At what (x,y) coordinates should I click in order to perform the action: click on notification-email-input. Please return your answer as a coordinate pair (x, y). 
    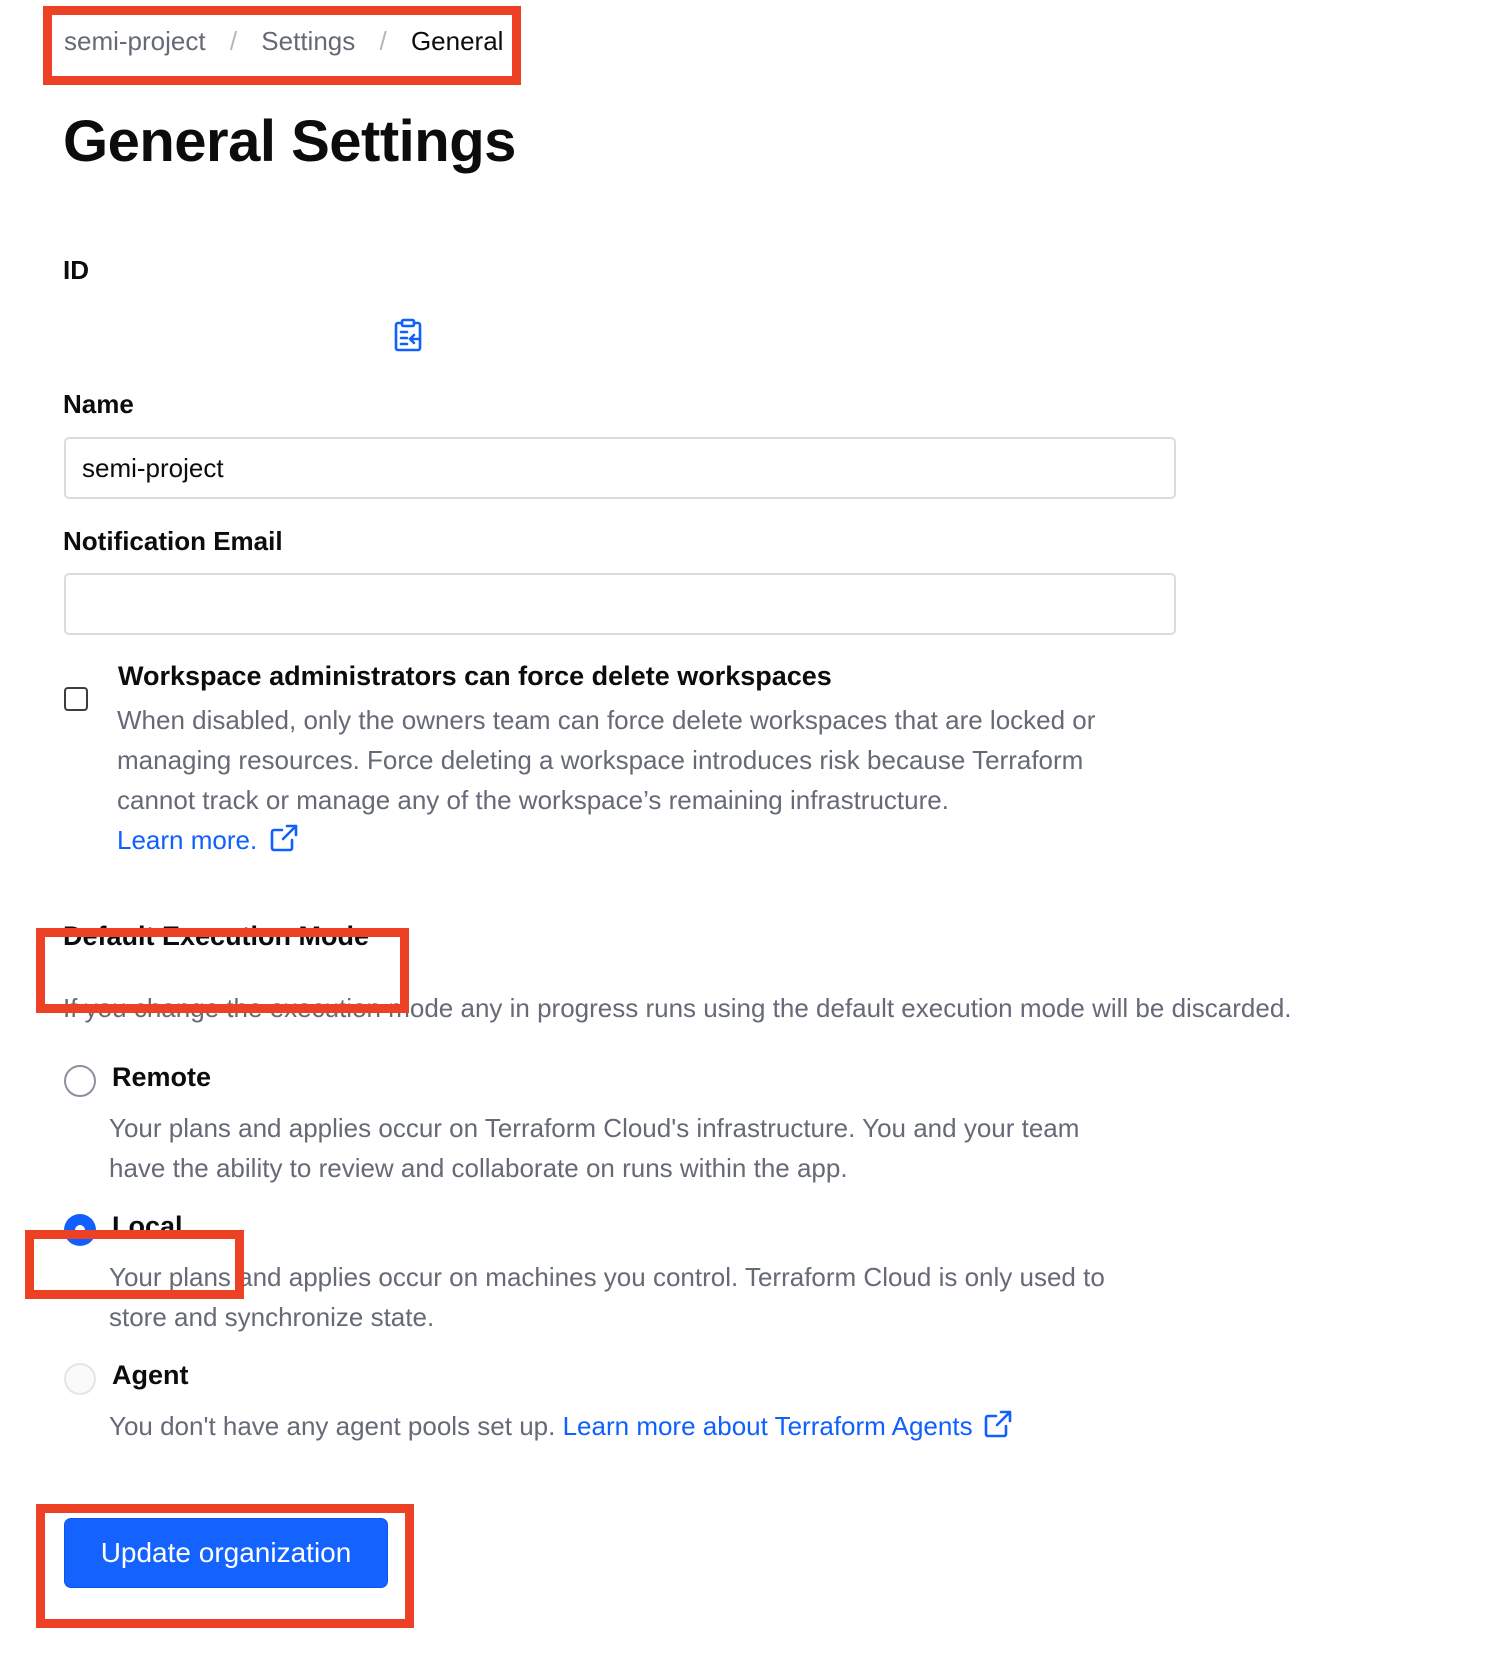
    Looking at the image, I should click on (620, 604).